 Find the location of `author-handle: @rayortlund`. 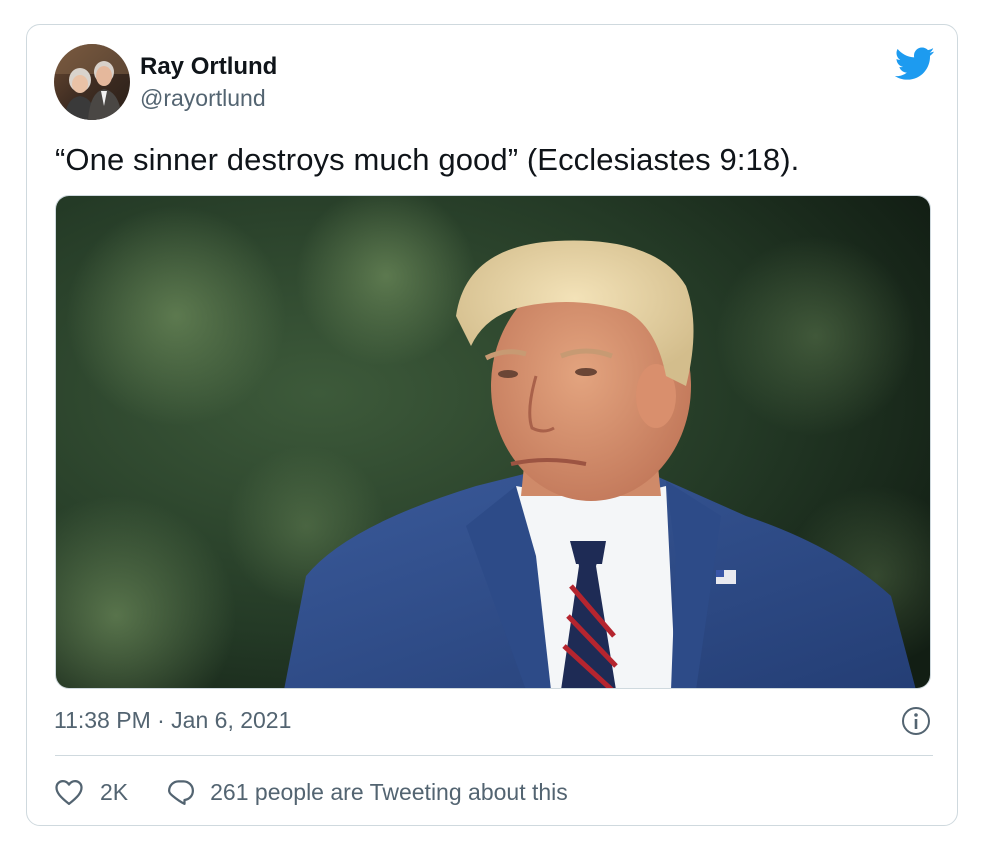

author-handle: @rayortlund is located at coordinates (203, 98).